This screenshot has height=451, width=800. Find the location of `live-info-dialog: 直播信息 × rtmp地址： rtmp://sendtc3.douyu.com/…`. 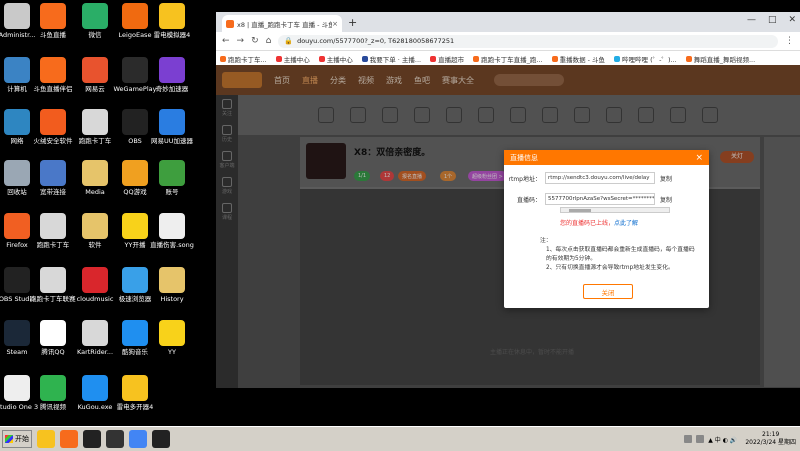

live-info-dialog: 直播信息 × rtmp地址： rtmp://sendtc3.douyu.com/… is located at coordinates (606, 229).